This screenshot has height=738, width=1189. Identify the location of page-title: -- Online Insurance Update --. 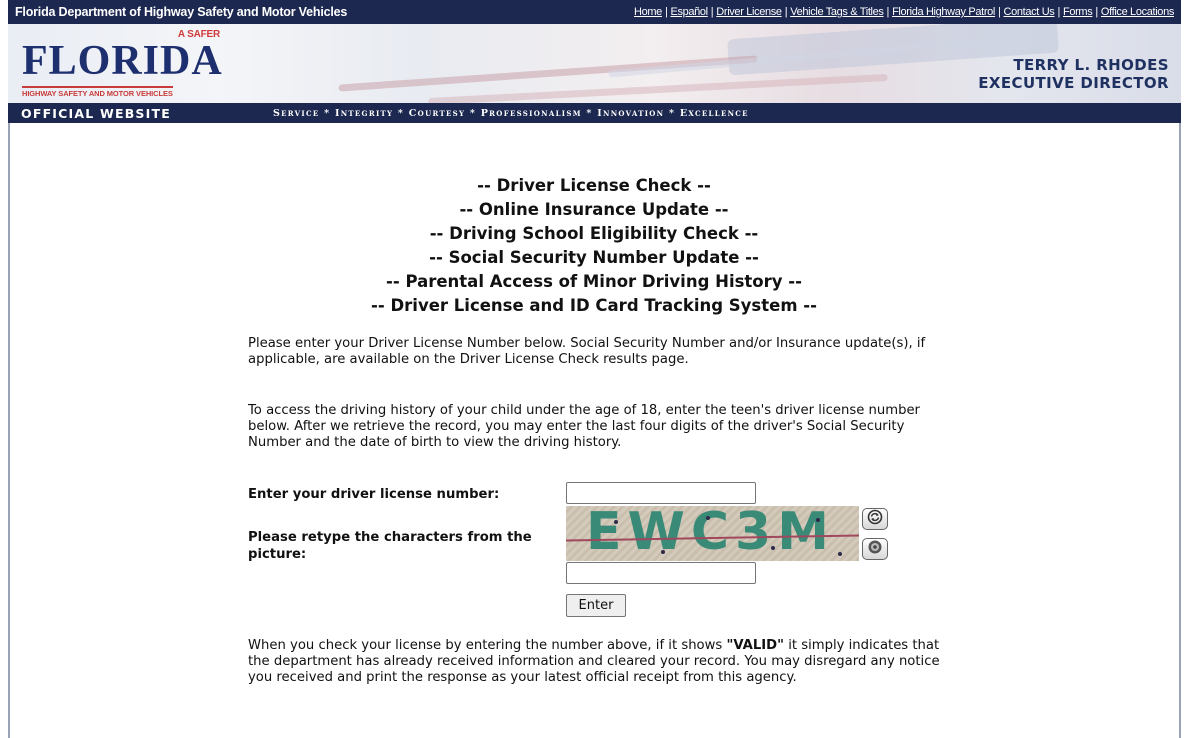
(594, 209).